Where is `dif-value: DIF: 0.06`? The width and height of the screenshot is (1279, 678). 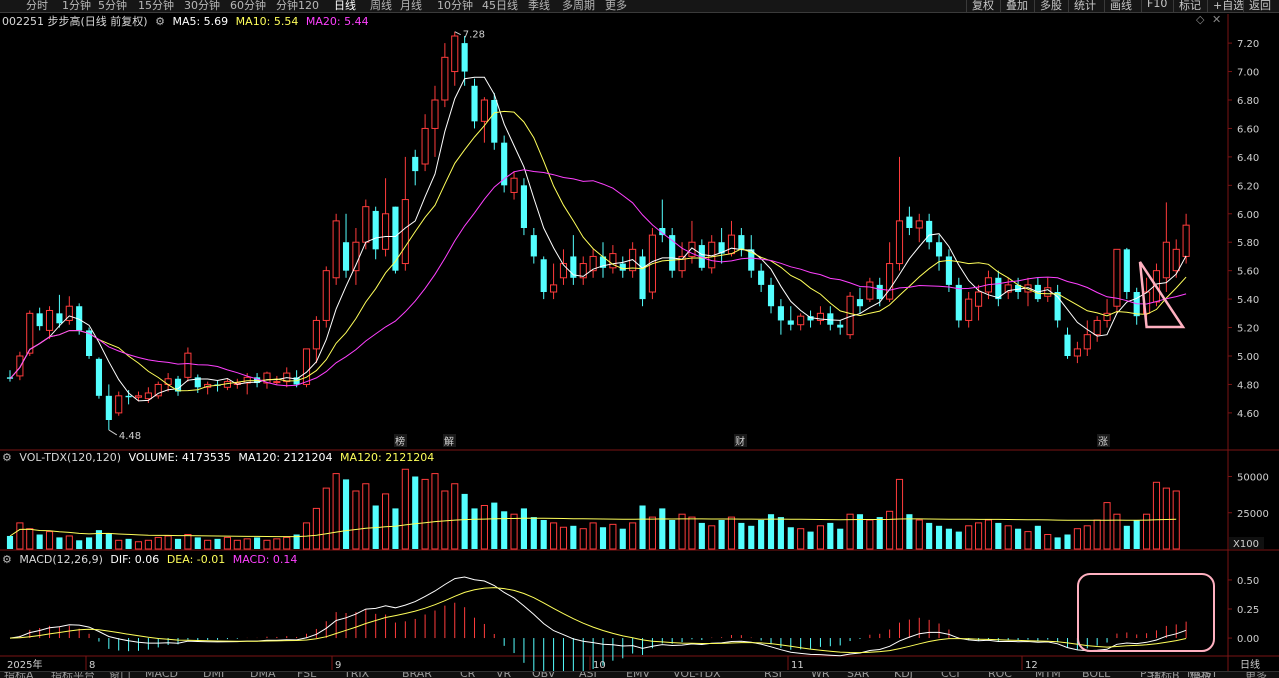
dif-value: DIF: 0.06 is located at coordinates (135, 559).